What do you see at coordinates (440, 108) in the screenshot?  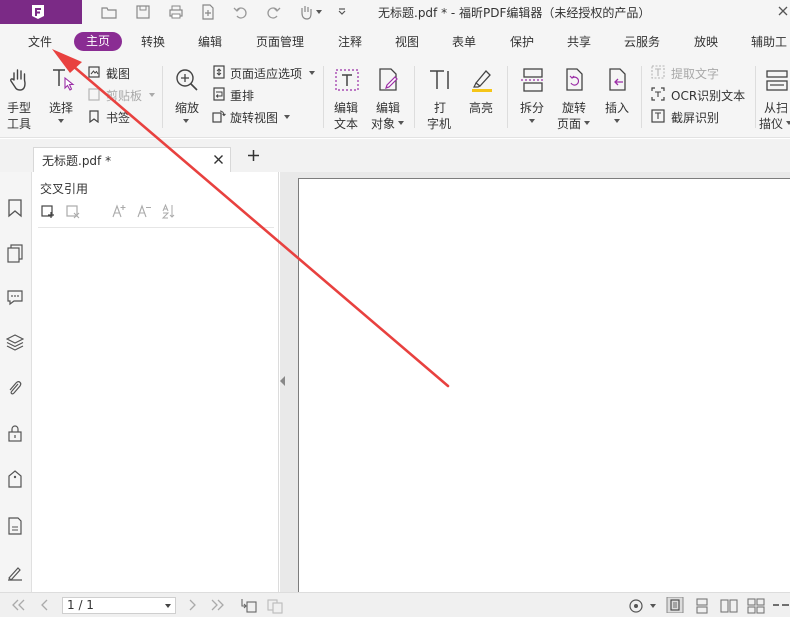 I see `typewriter-label-1: 打` at bounding box center [440, 108].